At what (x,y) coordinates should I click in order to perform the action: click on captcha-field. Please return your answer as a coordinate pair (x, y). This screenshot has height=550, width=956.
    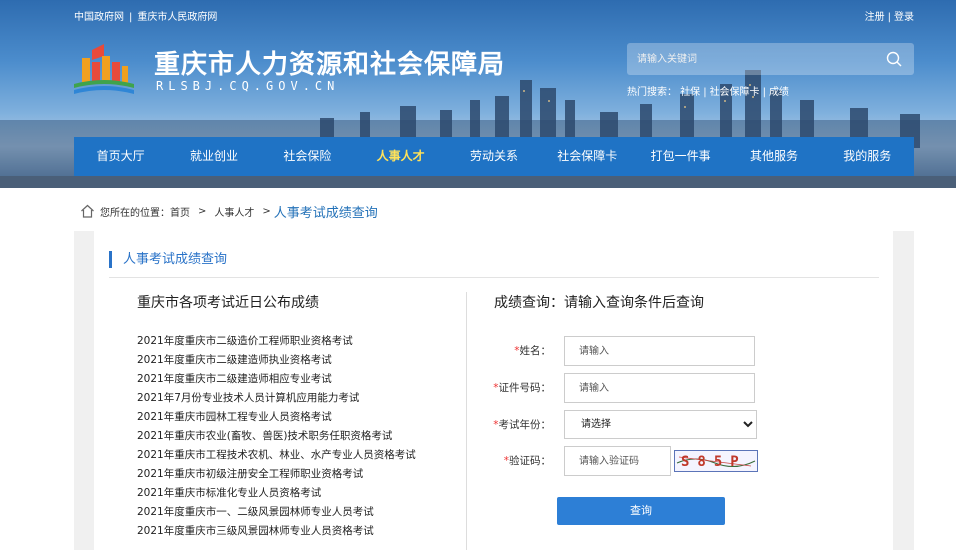
    Looking at the image, I should click on (617, 461).